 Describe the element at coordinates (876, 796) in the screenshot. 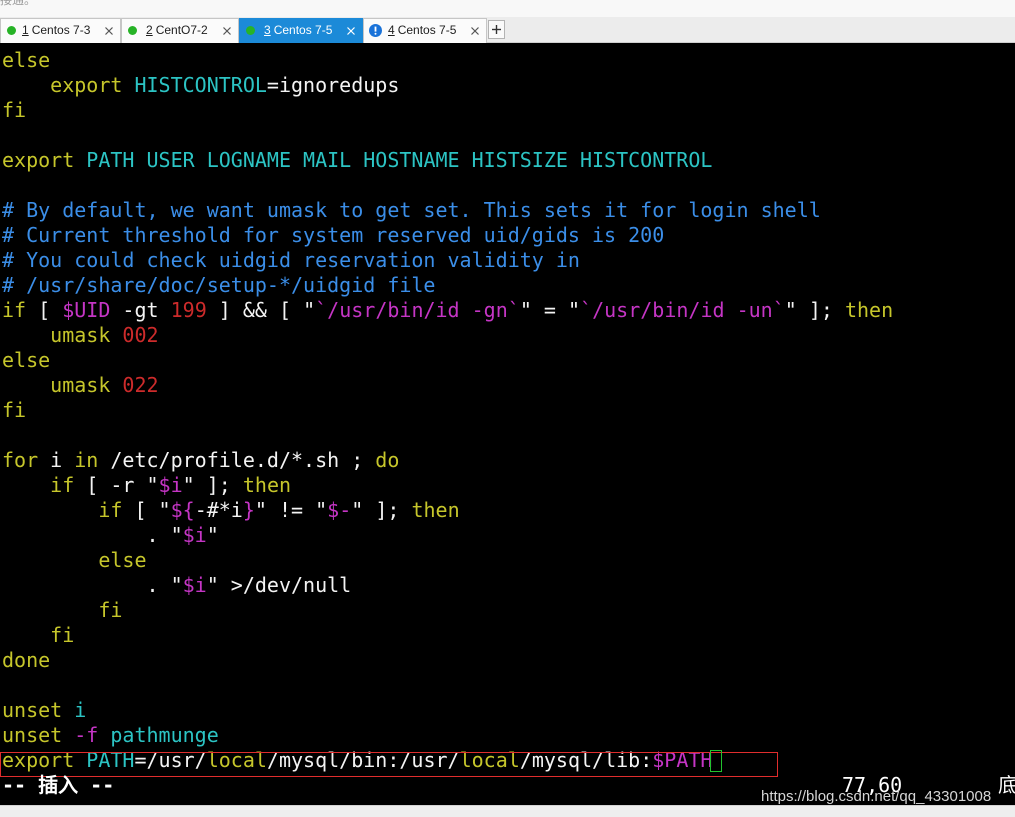

I see `watermark: https://blog.csdn.net/qq_43301008` at that location.